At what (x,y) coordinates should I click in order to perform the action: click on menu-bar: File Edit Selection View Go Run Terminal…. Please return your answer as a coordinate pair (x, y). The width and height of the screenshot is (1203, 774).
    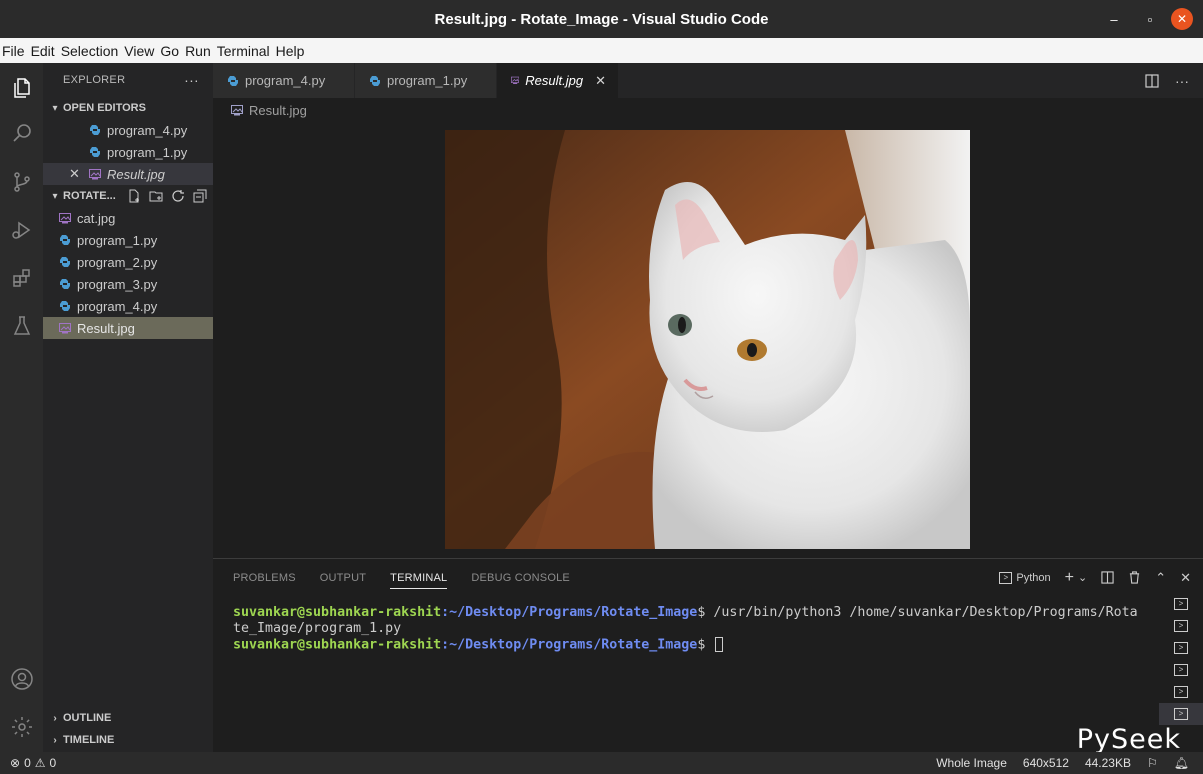
    Looking at the image, I should click on (601, 50).